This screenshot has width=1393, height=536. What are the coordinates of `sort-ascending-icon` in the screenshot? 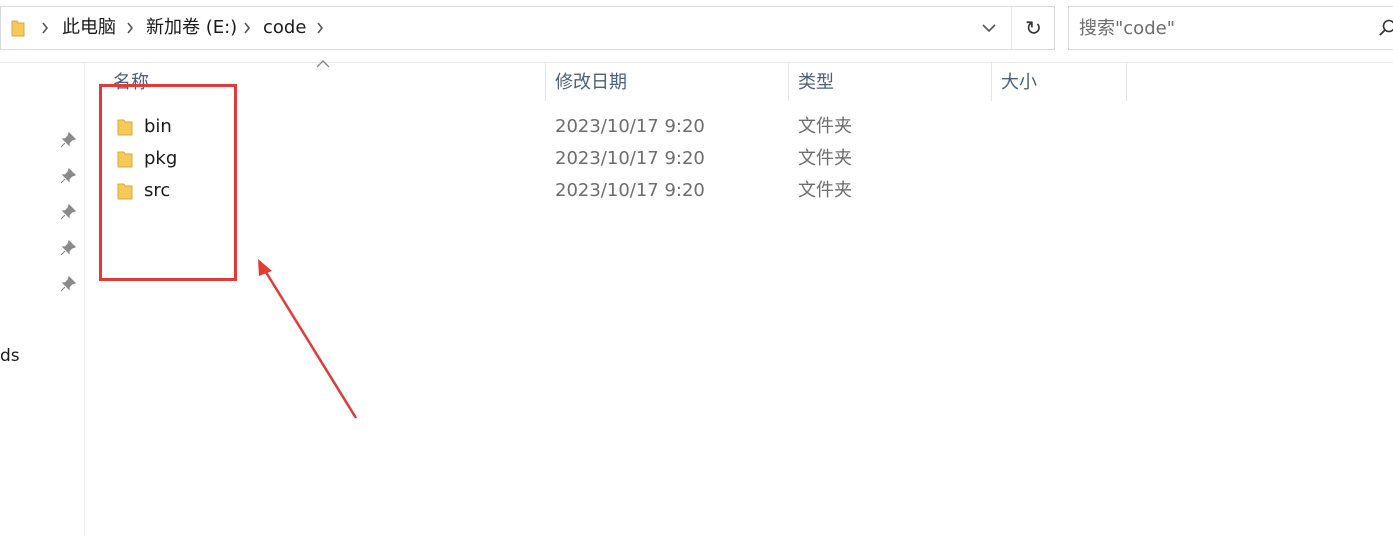 It's located at (323, 64).